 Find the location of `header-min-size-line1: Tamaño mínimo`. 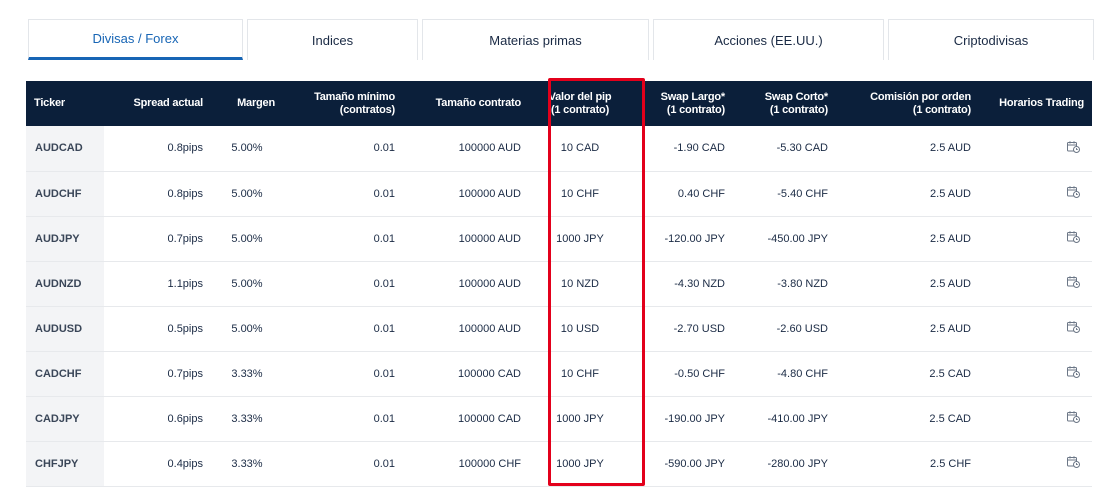

header-min-size-line1: Tamaño mínimo is located at coordinates (354, 96).